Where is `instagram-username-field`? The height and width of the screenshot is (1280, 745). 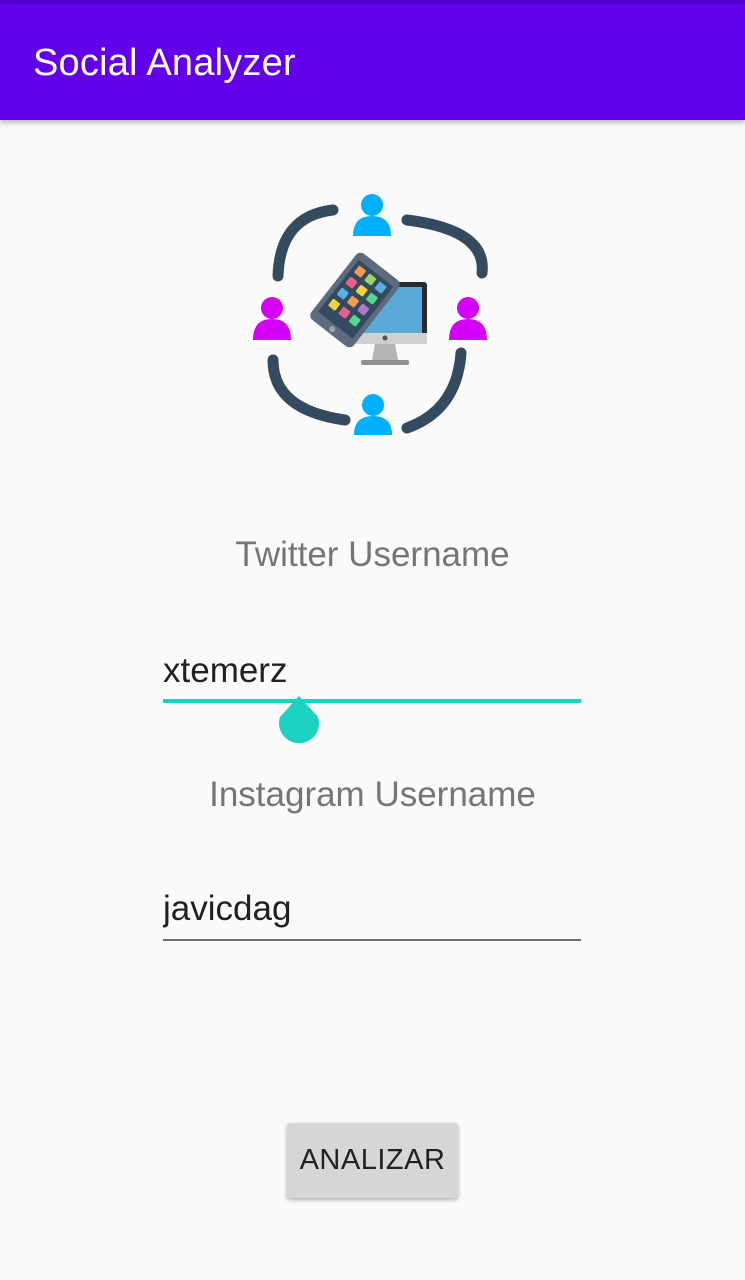
instagram-username-field is located at coordinates (372, 912).